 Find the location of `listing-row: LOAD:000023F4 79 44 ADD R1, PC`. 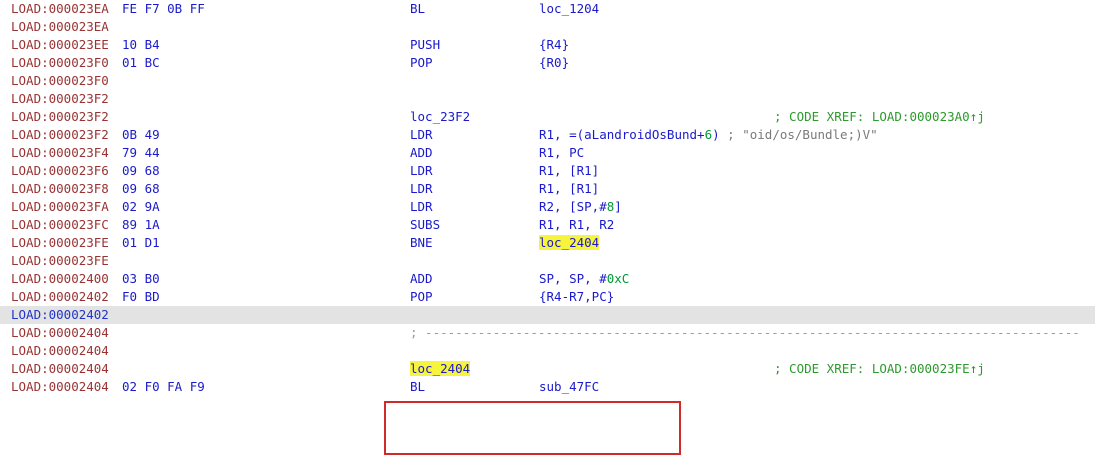

listing-row: LOAD:000023F4 79 44 ADD R1, PC is located at coordinates (547, 153).